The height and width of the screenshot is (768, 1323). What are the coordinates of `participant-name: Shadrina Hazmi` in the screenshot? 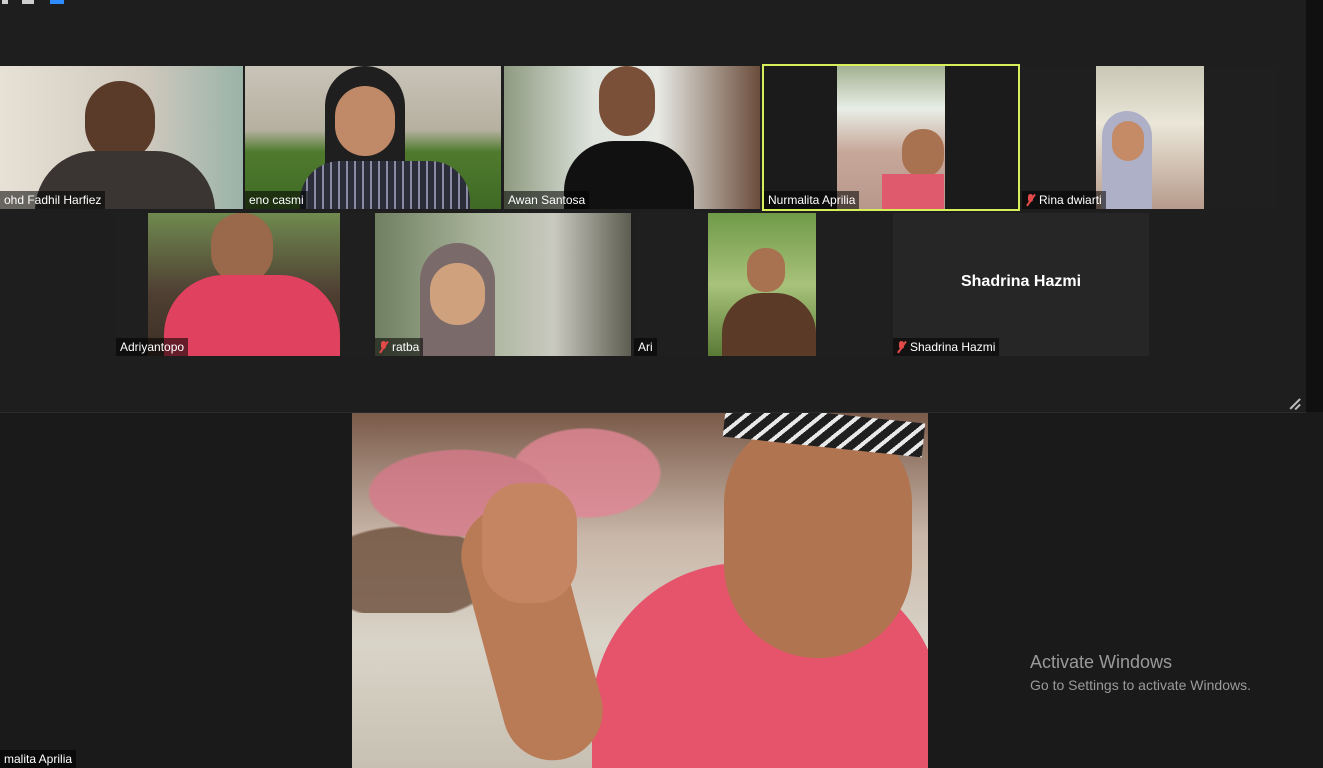 It's located at (946, 347).